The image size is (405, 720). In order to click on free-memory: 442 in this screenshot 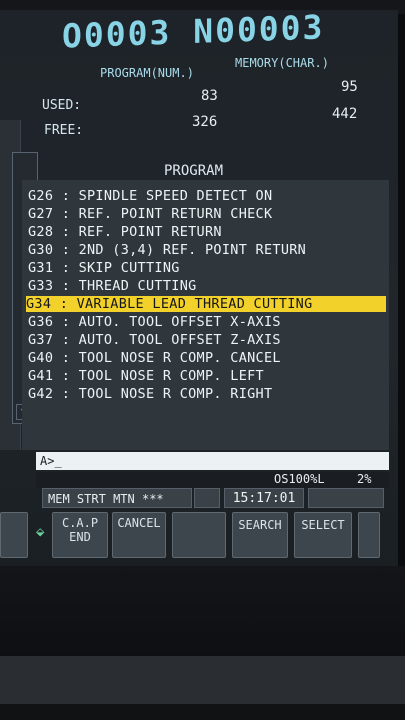, I will do `click(345, 114)`.